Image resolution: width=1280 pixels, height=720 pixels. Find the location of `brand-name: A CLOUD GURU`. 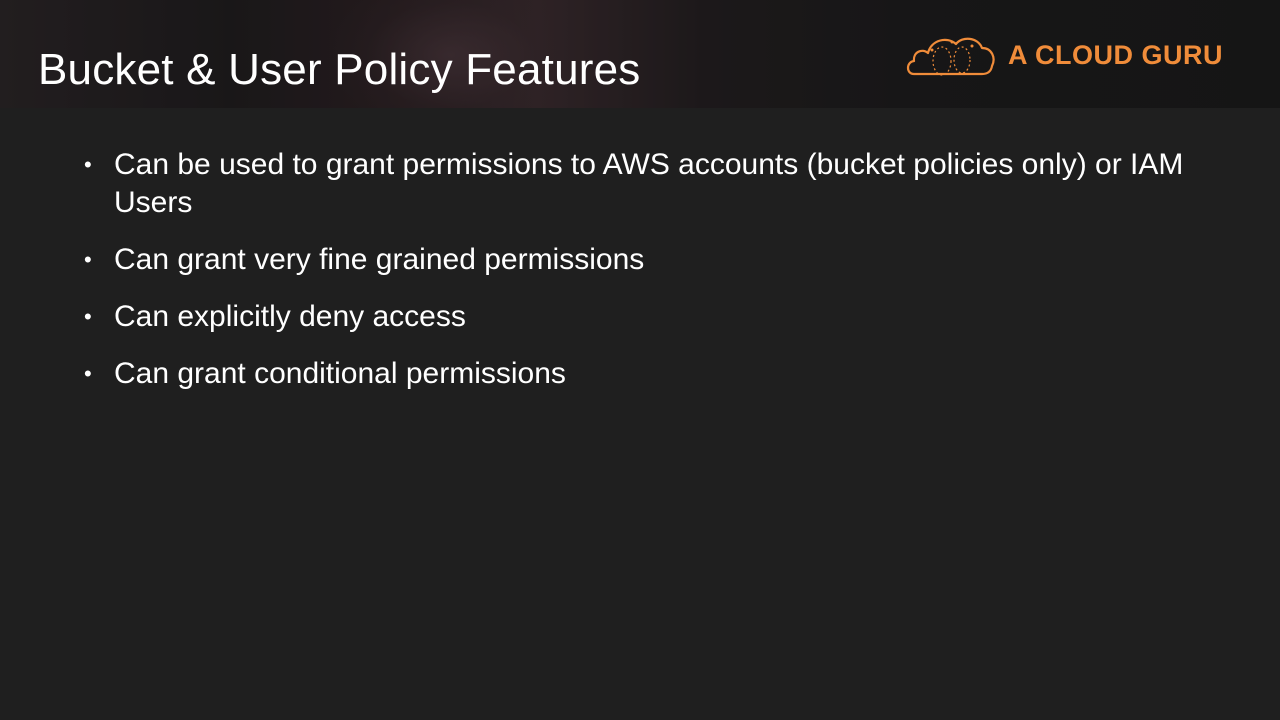

brand-name: A CLOUD GURU is located at coordinates (1115, 55).